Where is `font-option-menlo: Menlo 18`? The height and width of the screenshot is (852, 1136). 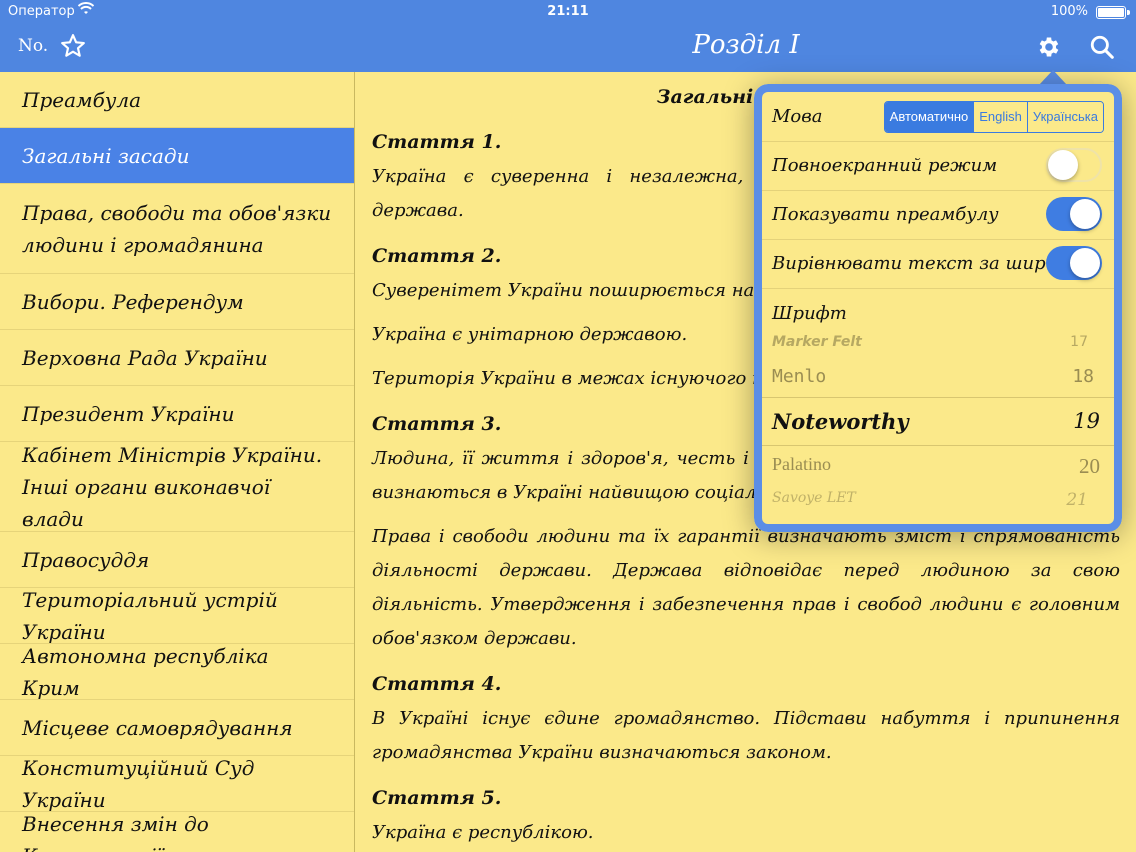
font-option-menlo: Menlo 18 is located at coordinates (938, 376).